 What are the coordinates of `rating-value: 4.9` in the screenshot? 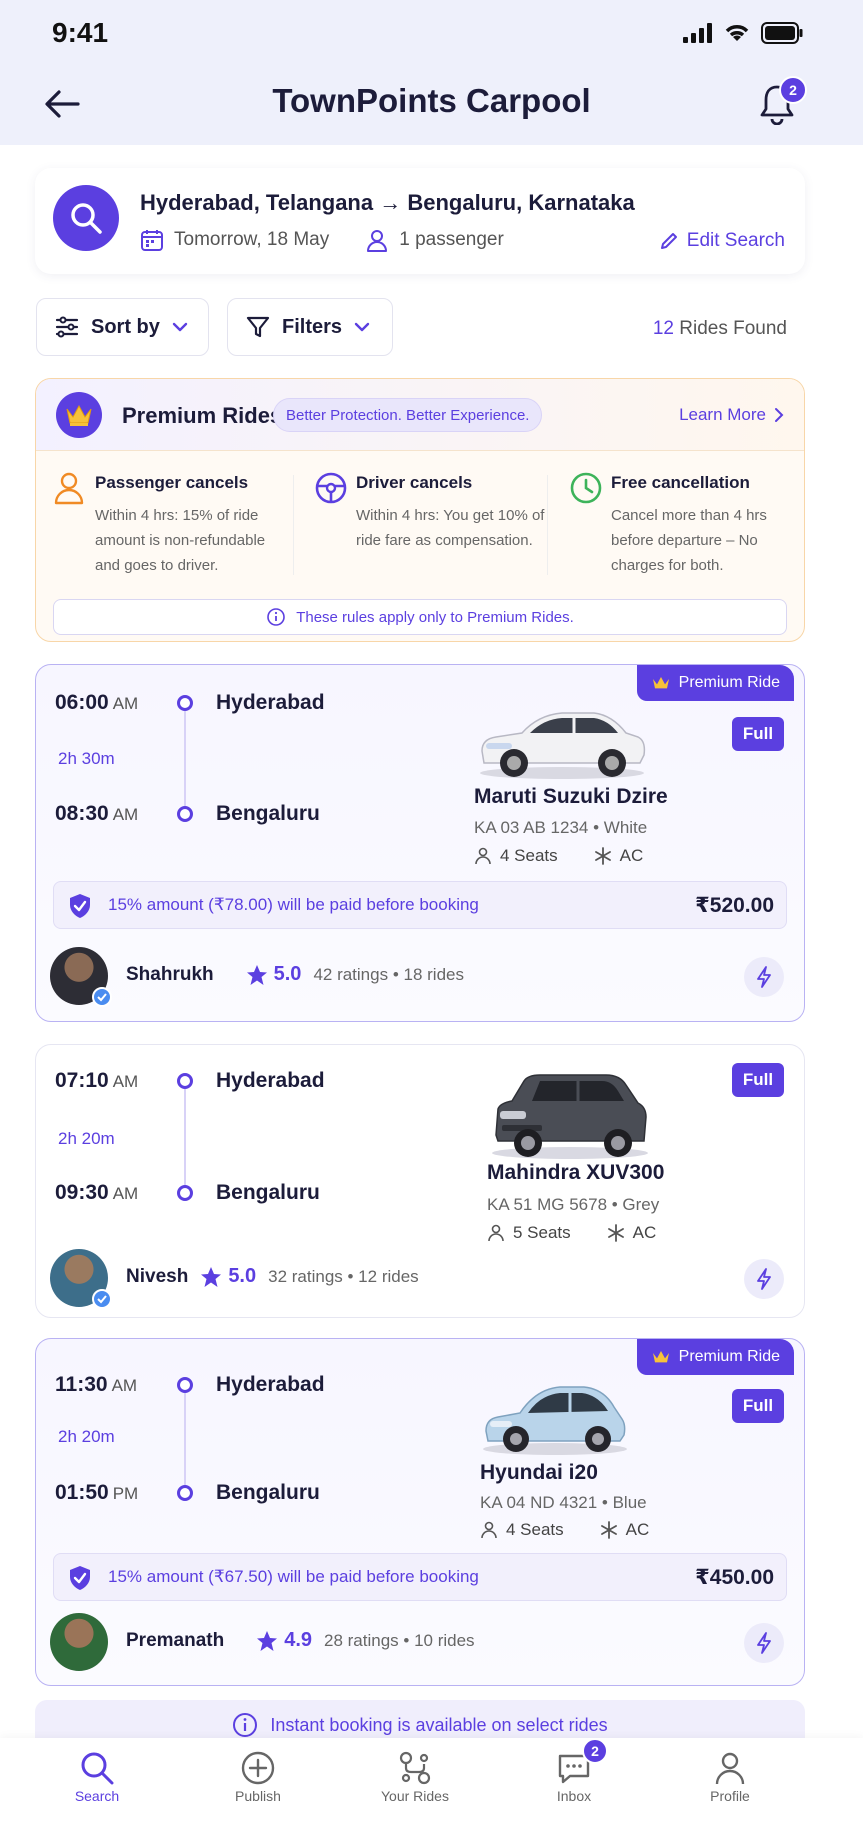 It's located at (298, 1640).